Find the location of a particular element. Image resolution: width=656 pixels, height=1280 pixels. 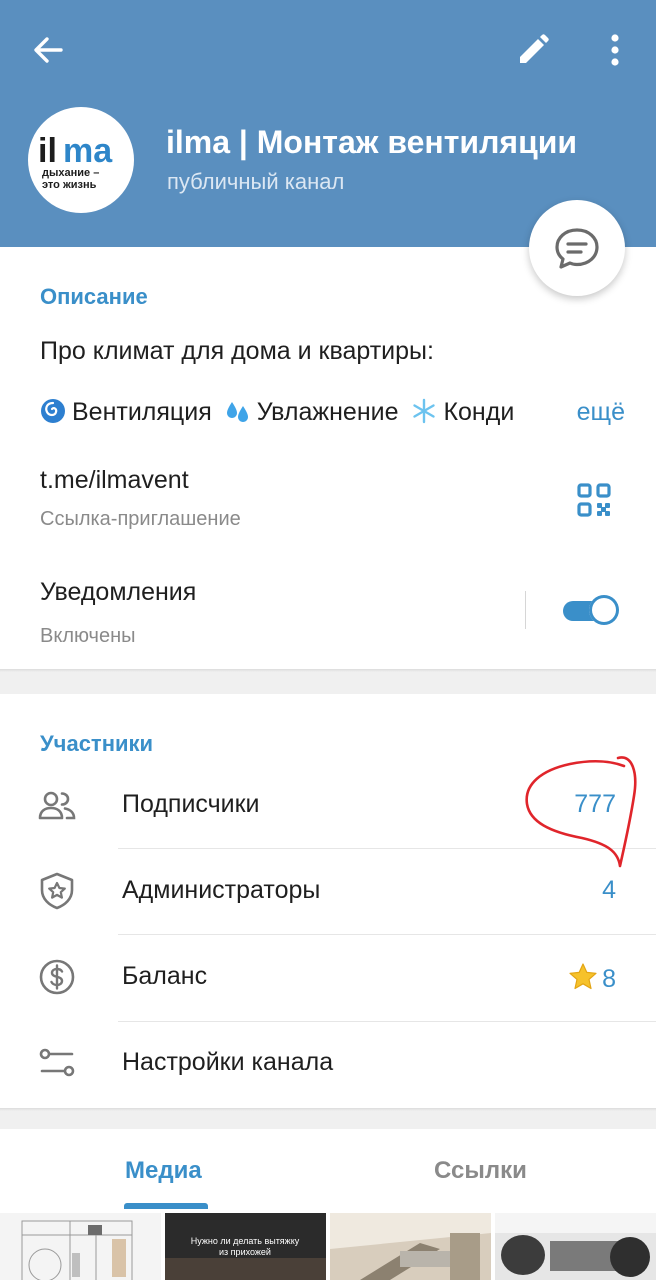

ilma-logo: il ma дыхание – это жизнь is located at coordinates (75, 161).